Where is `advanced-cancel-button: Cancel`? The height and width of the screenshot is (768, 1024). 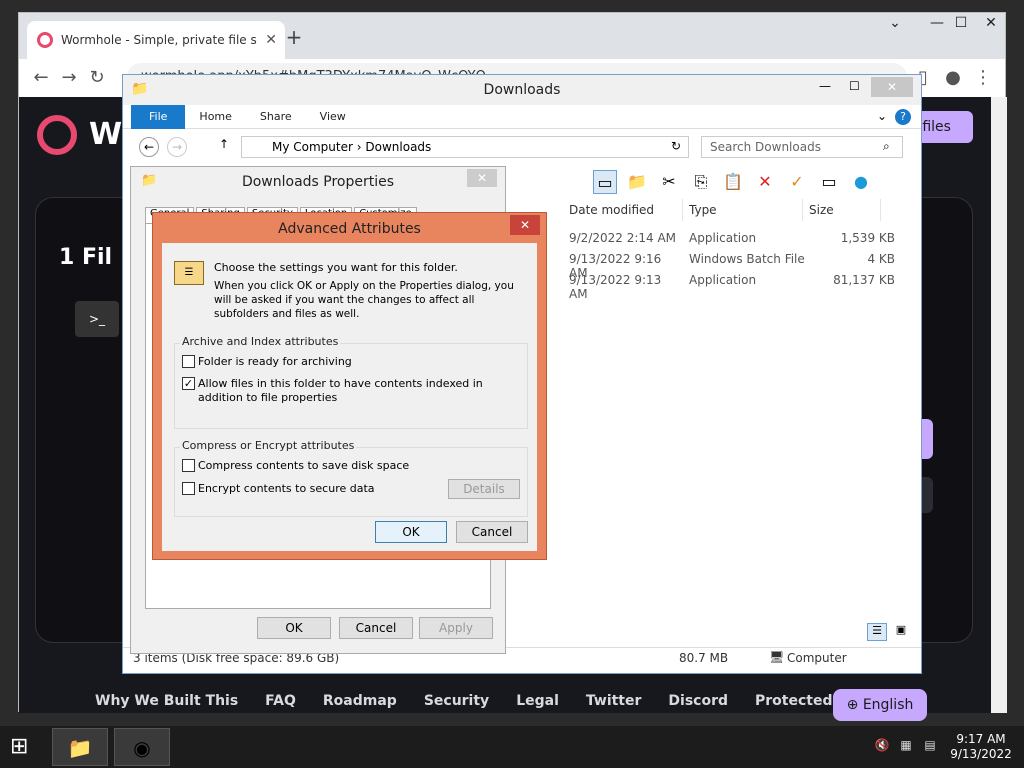 advanced-cancel-button: Cancel is located at coordinates (492, 532).